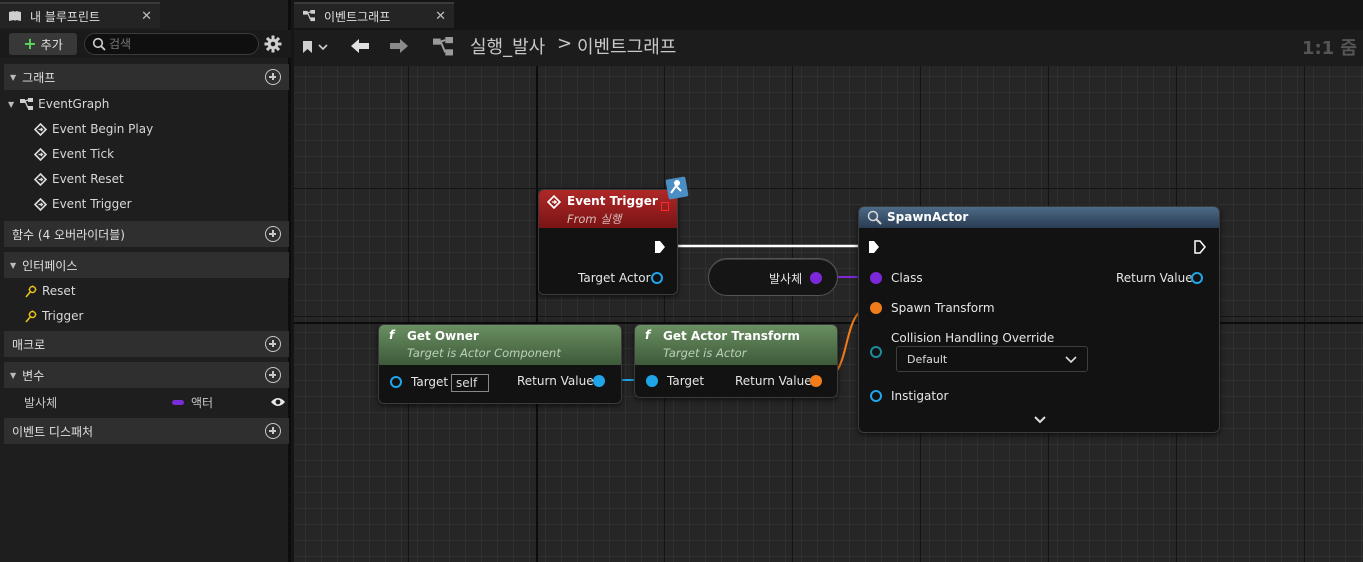 The width and height of the screenshot is (1363, 562). I want to click on target-value-field: self, so click(470, 383).